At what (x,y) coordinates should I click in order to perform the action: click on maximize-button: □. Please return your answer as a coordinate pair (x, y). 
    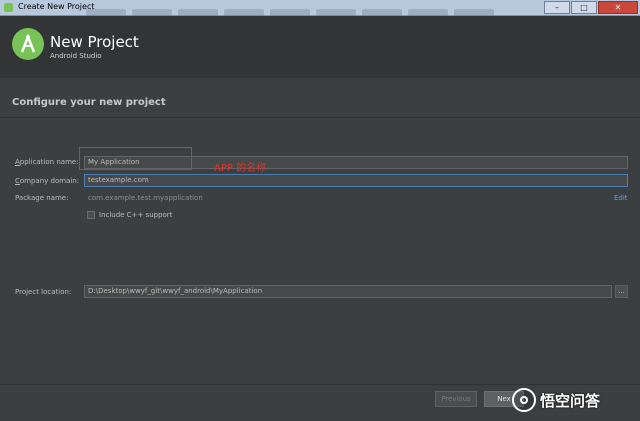
    Looking at the image, I should click on (584, 7).